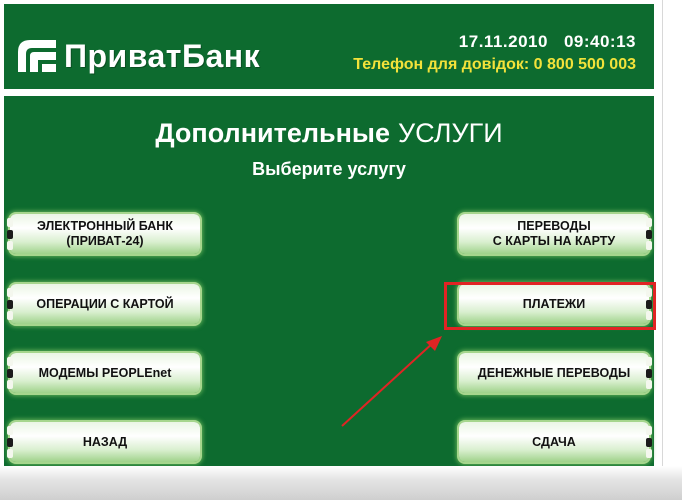  I want to click on datetime: 17.11.2010 09:40:13, so click(547, 42).